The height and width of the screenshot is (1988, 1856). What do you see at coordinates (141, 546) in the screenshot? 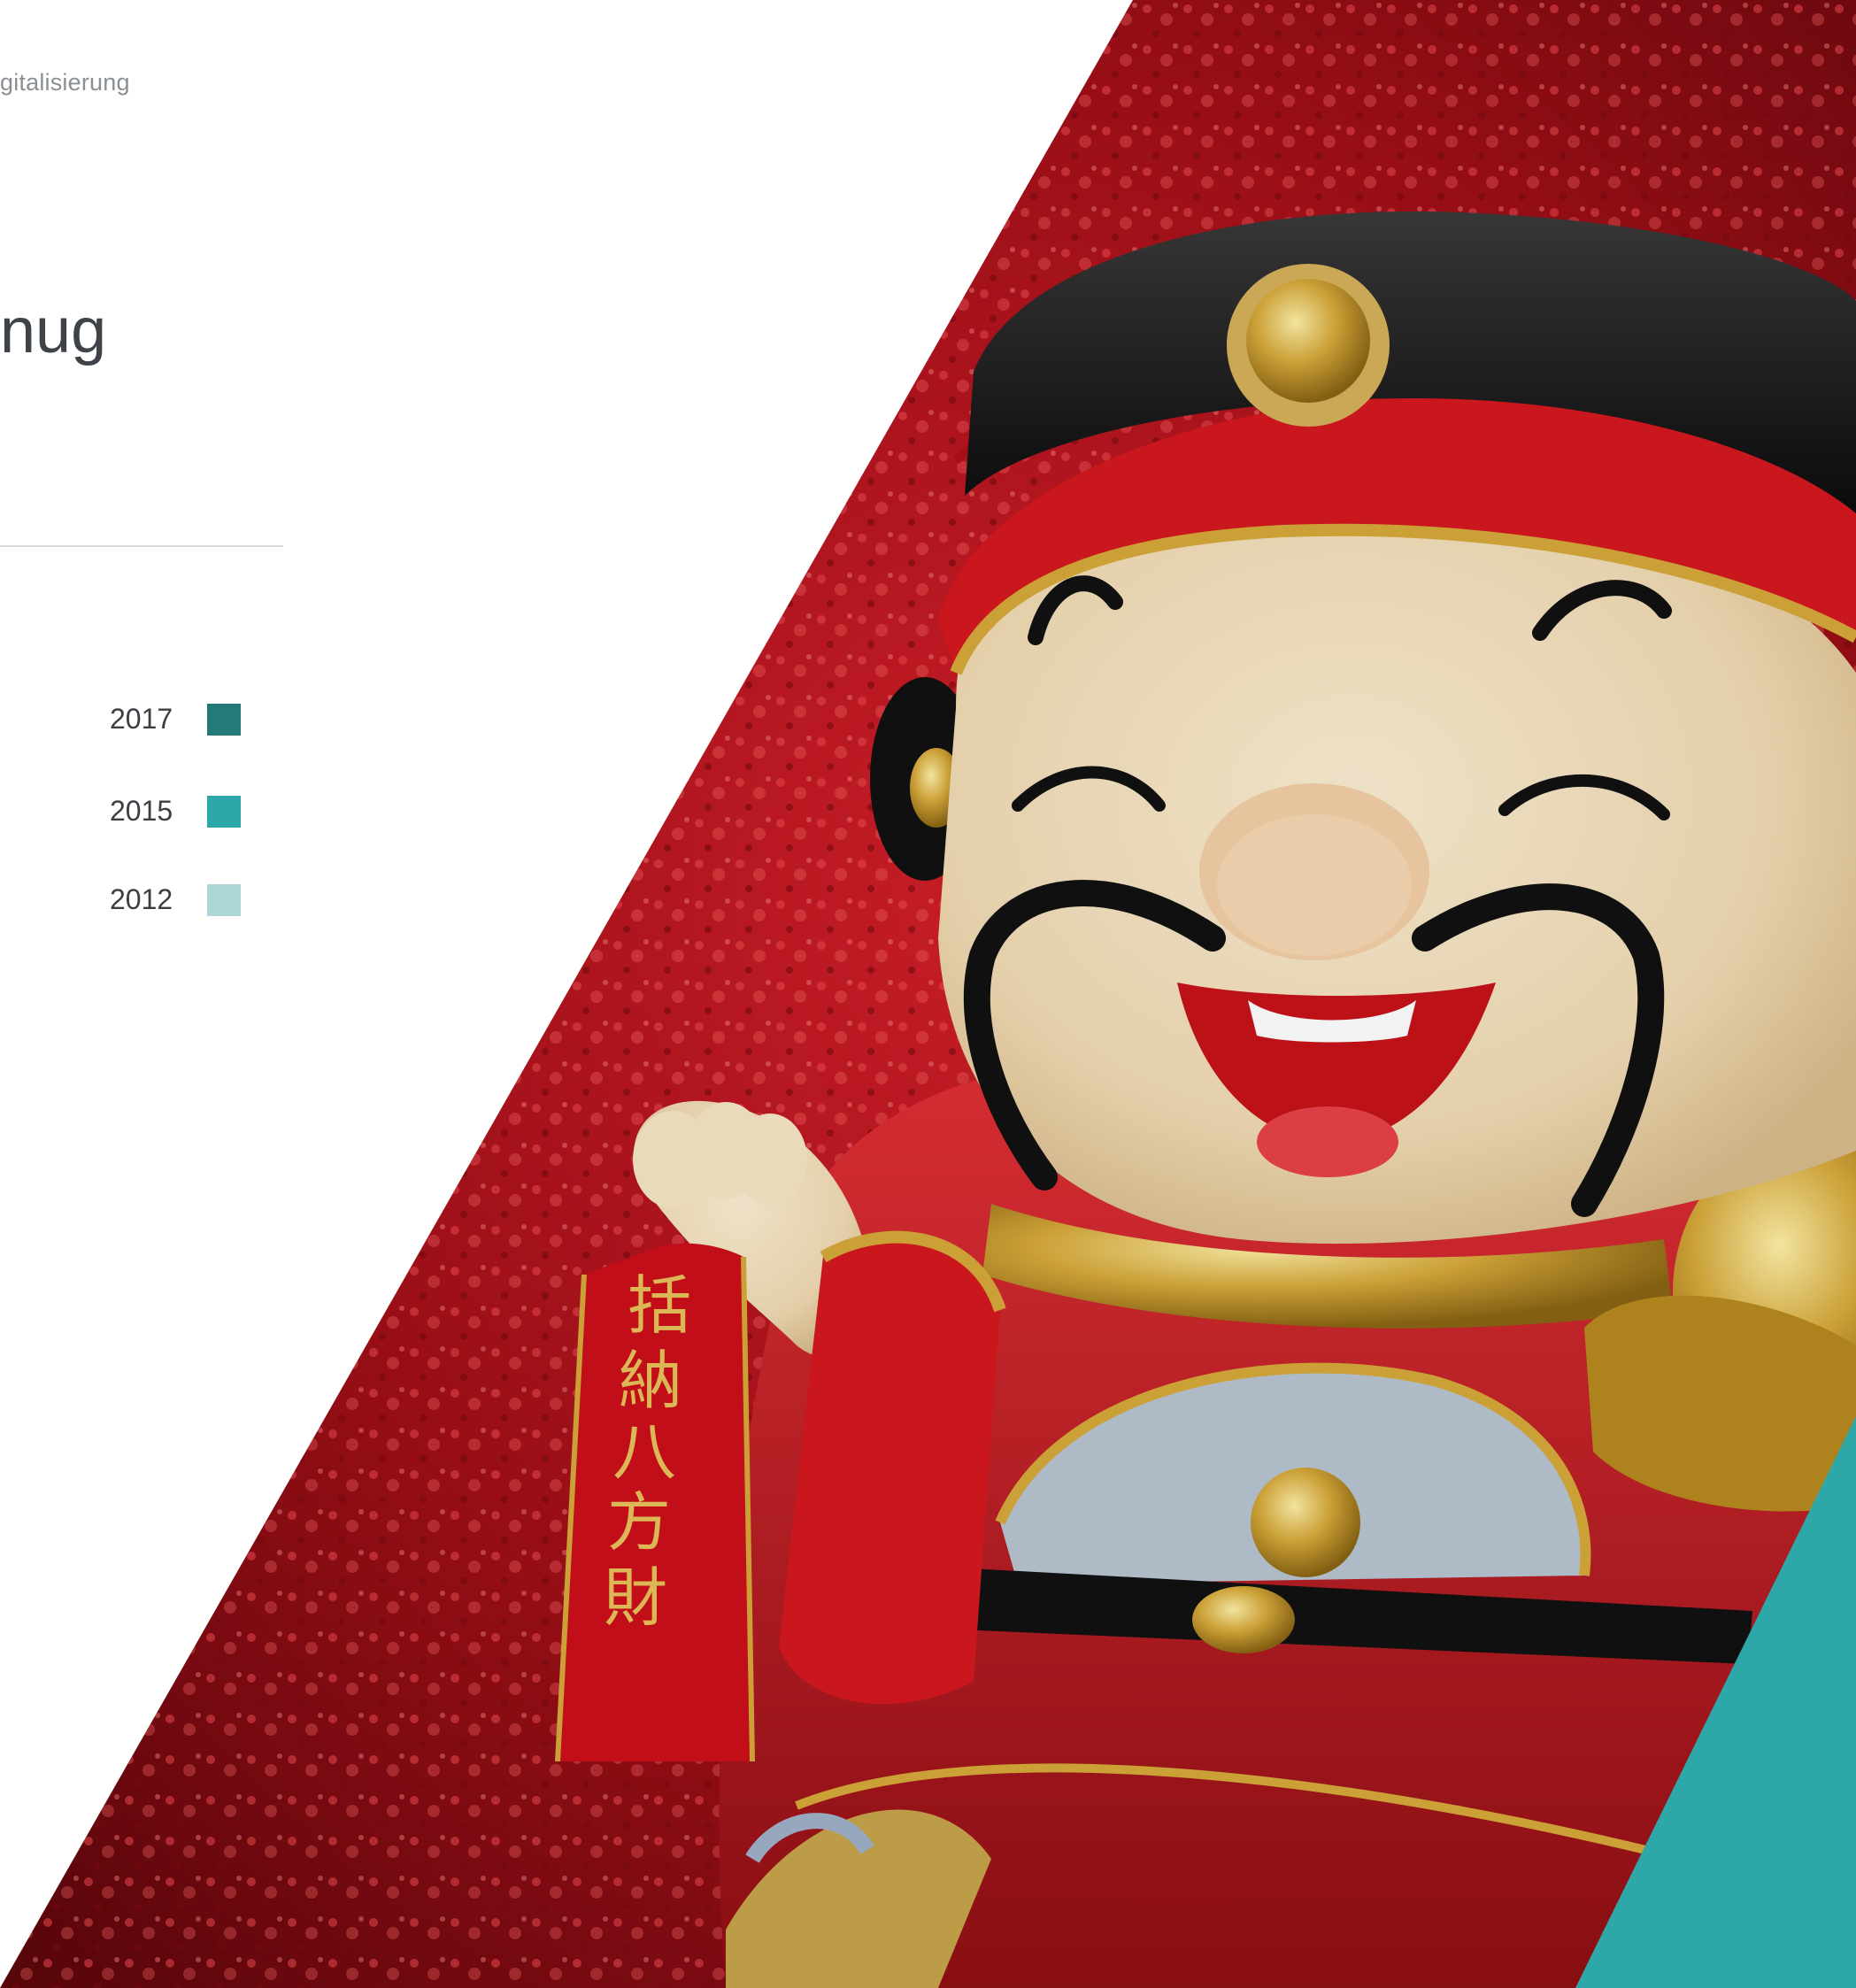
I see `divider` at bounding box center [141, 546].